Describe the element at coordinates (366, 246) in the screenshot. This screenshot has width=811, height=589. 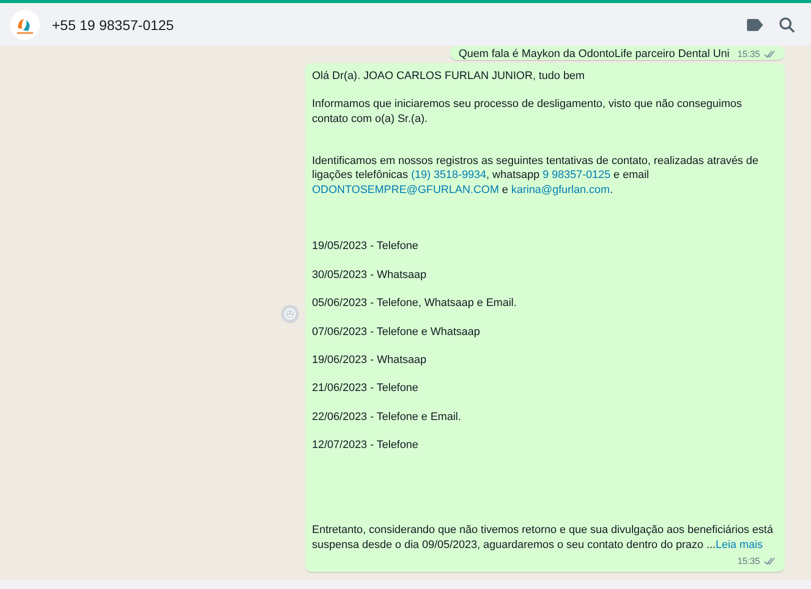
I see `message-text: 19/05/2023 - Telefone` at that location.